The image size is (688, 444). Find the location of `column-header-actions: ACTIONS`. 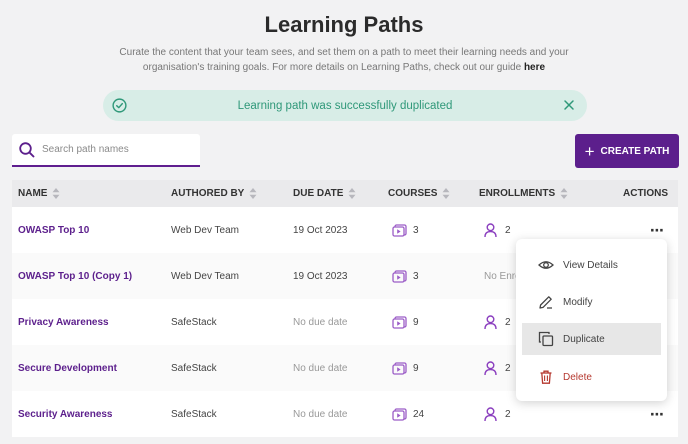

column-header-actions: ACTIONS is located at coordinates (645, 193).